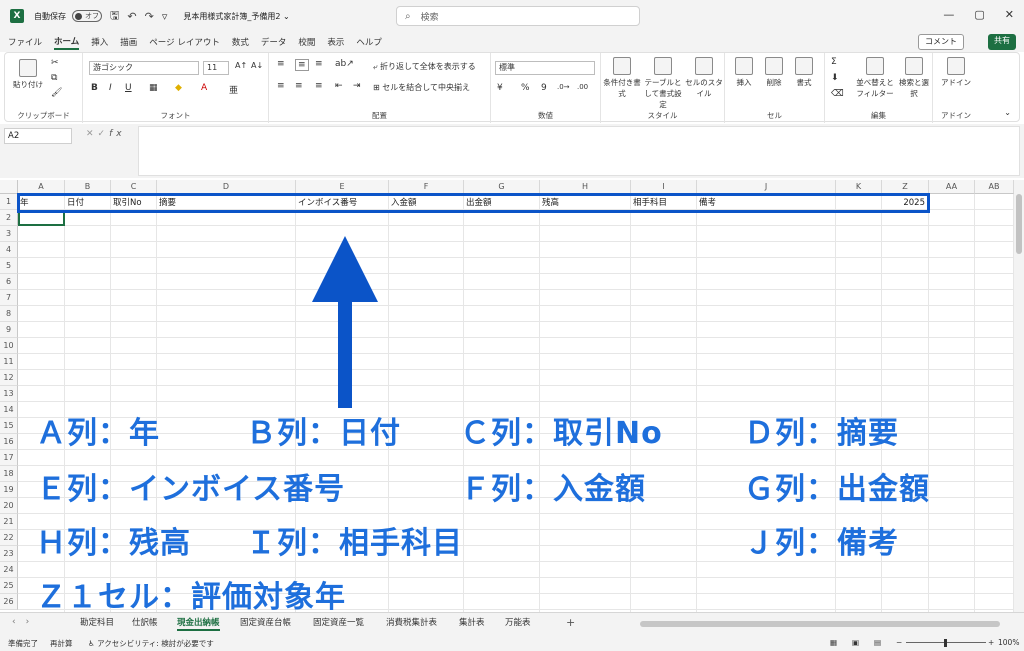  What do you see at coordinates (319, 86) in the screenshot?
I see `align-right-icon: ≡` at bounding box center [319, 86].